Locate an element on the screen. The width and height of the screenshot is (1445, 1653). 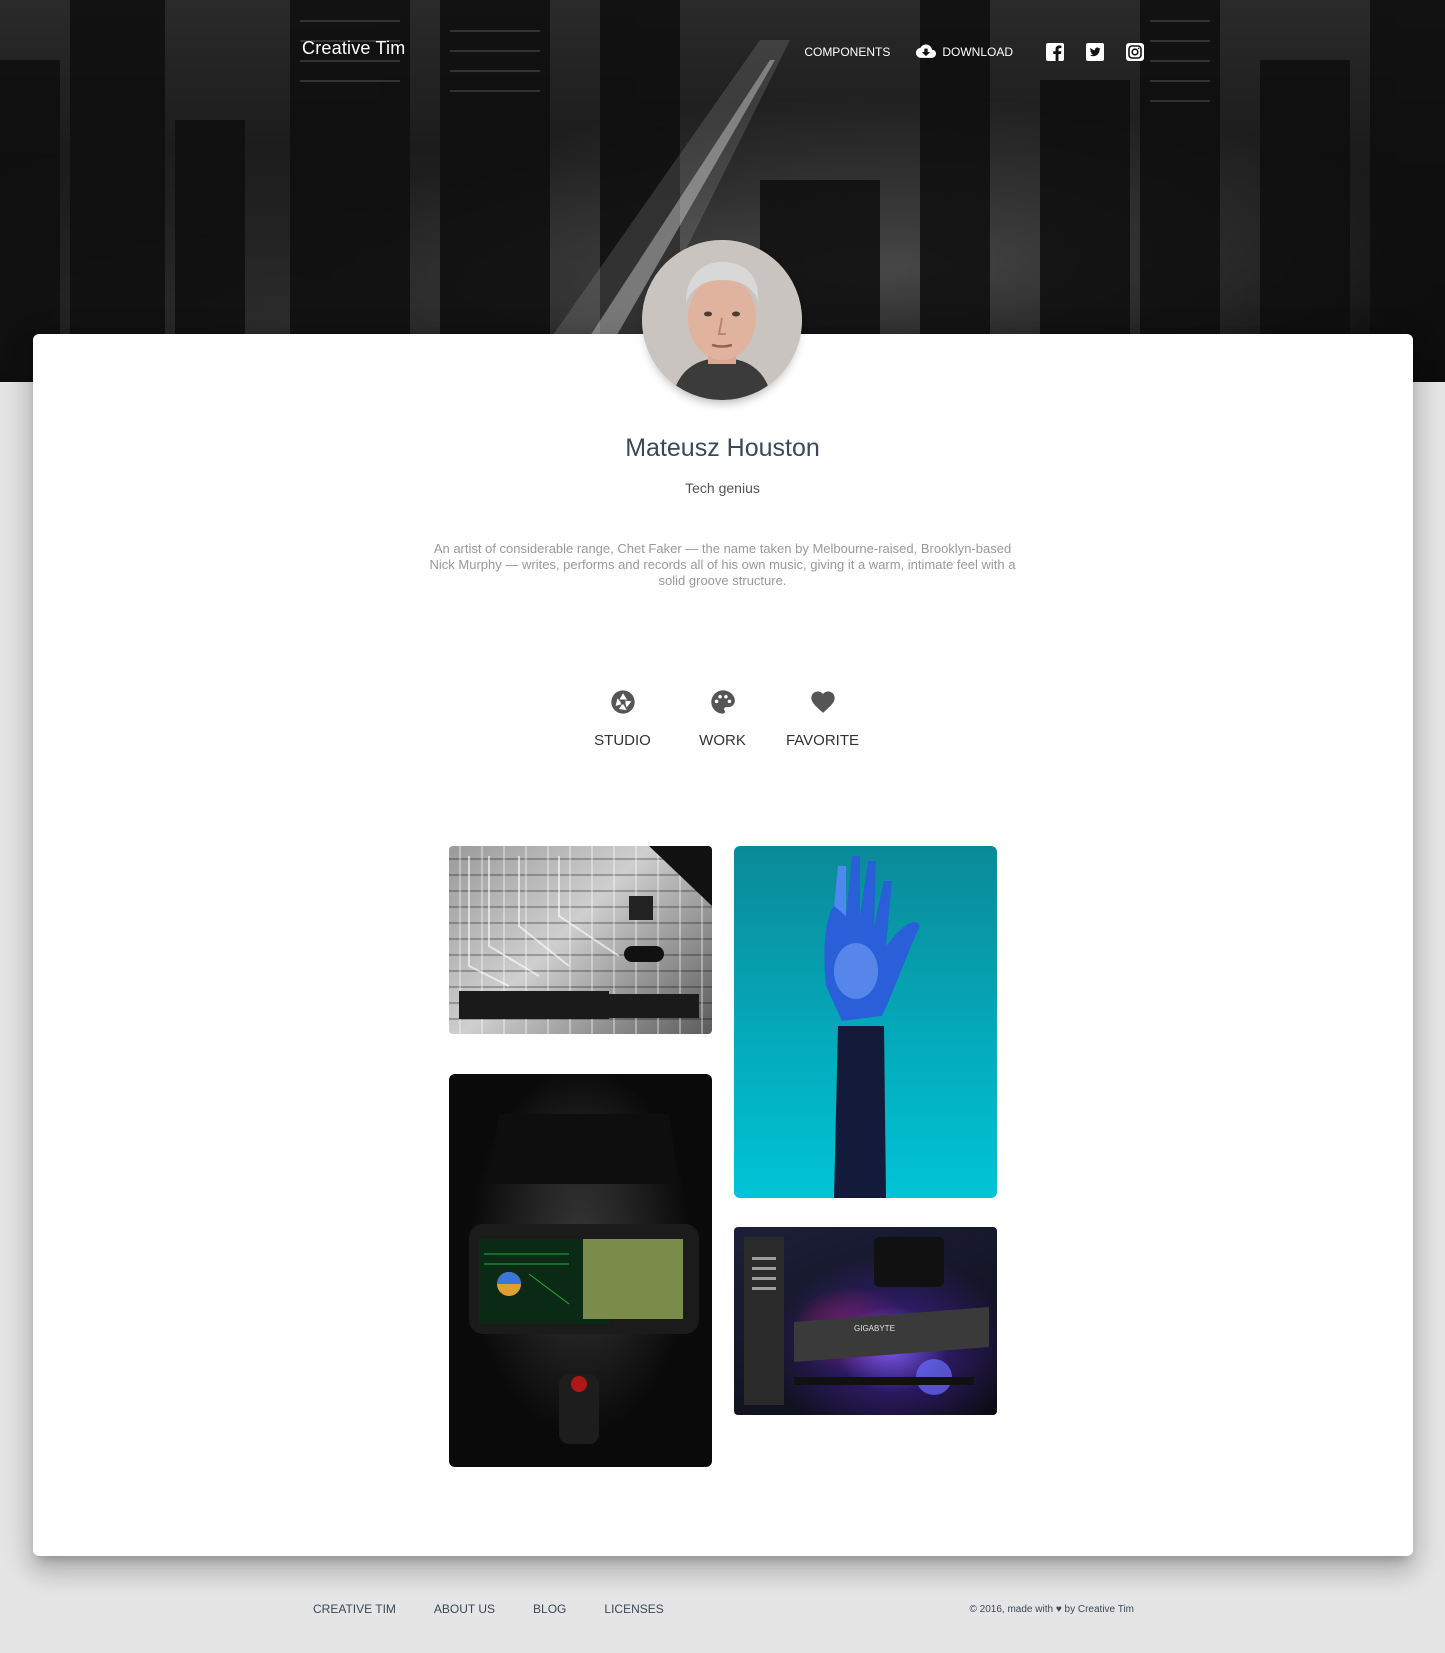
avatar is located at coordinates (722, 320).